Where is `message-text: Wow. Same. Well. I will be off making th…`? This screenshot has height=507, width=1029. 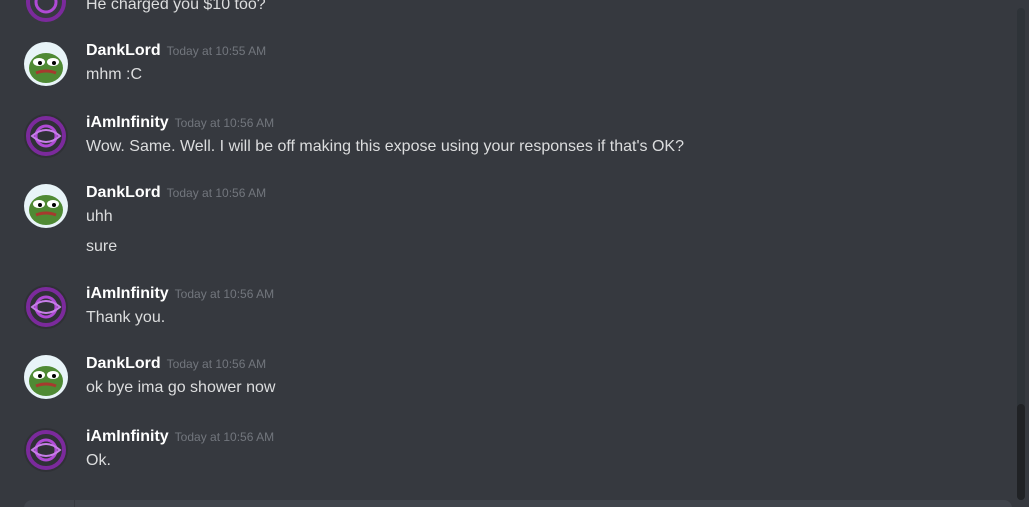
message-text: Wow. Same. Well. I will be off making th… is located at coordinates (385, 146).